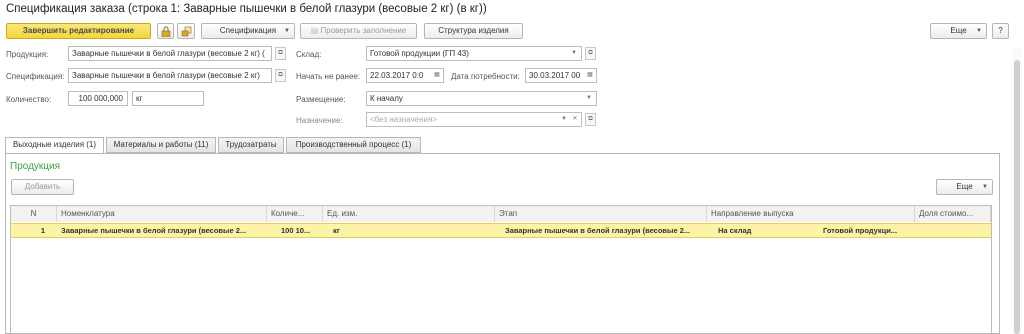 Image resolution: width=1024 pixels, height=334 pixels. I want to click on purpose-label: Назначение:, so click(319, 120).